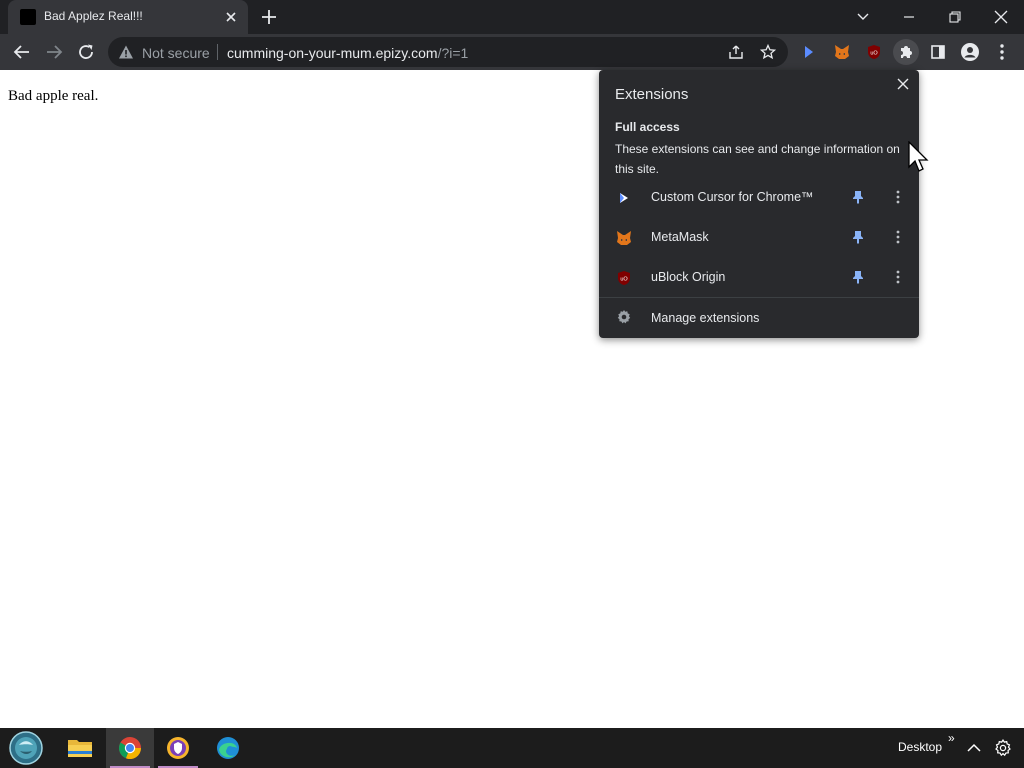 Image resolution: width=1024 pixels, height=768 pixels. What do you see at coordinates (705, 318) in the screenshot?
I see `manage-extensions-label: Manage extensions` at bounding box center [705, 318].